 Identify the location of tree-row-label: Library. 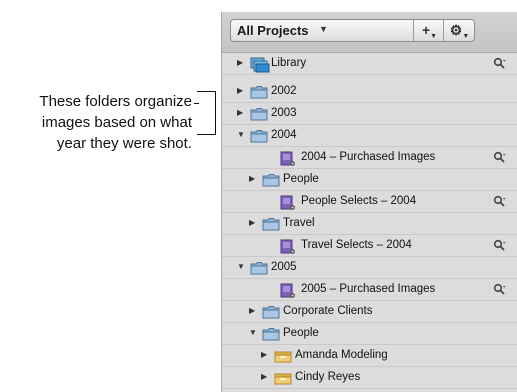
(289, 63).